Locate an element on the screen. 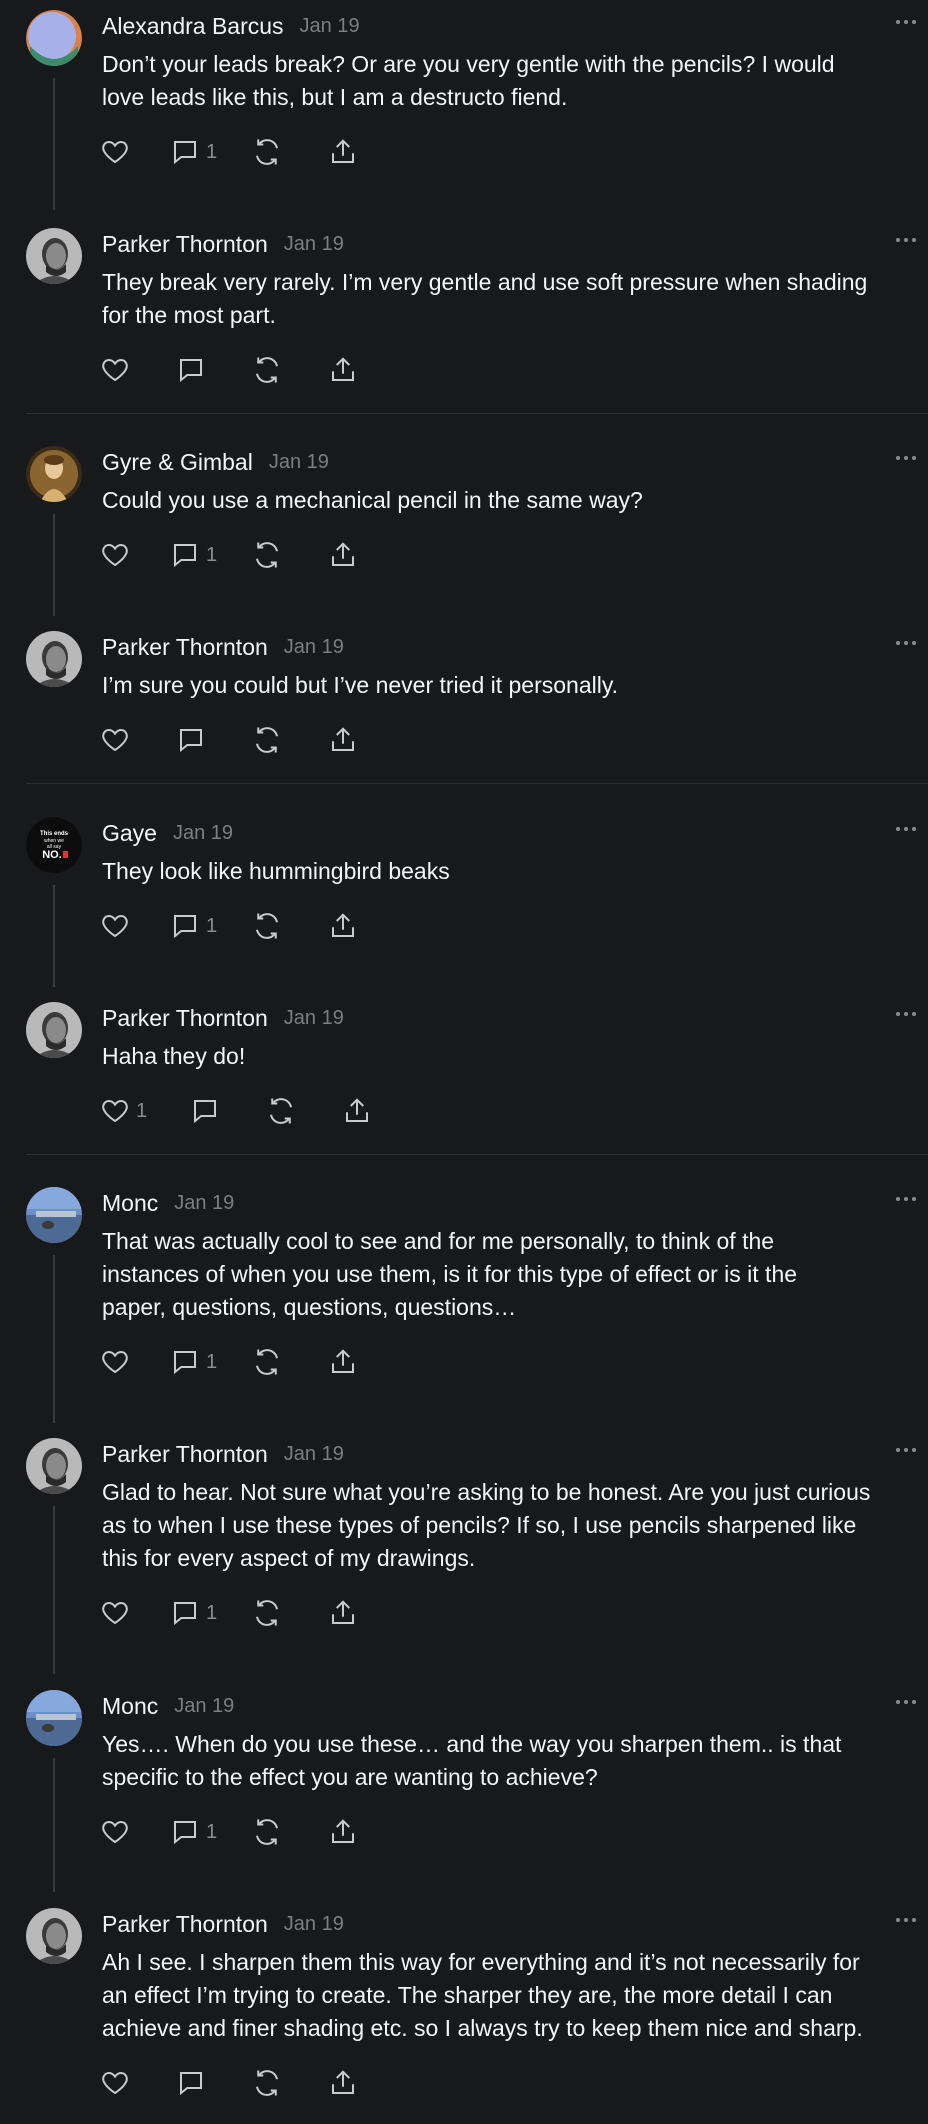 The width and height of the screenshot is (928, 2124). avatar-line: This ends is located at coordinates (54, 834).